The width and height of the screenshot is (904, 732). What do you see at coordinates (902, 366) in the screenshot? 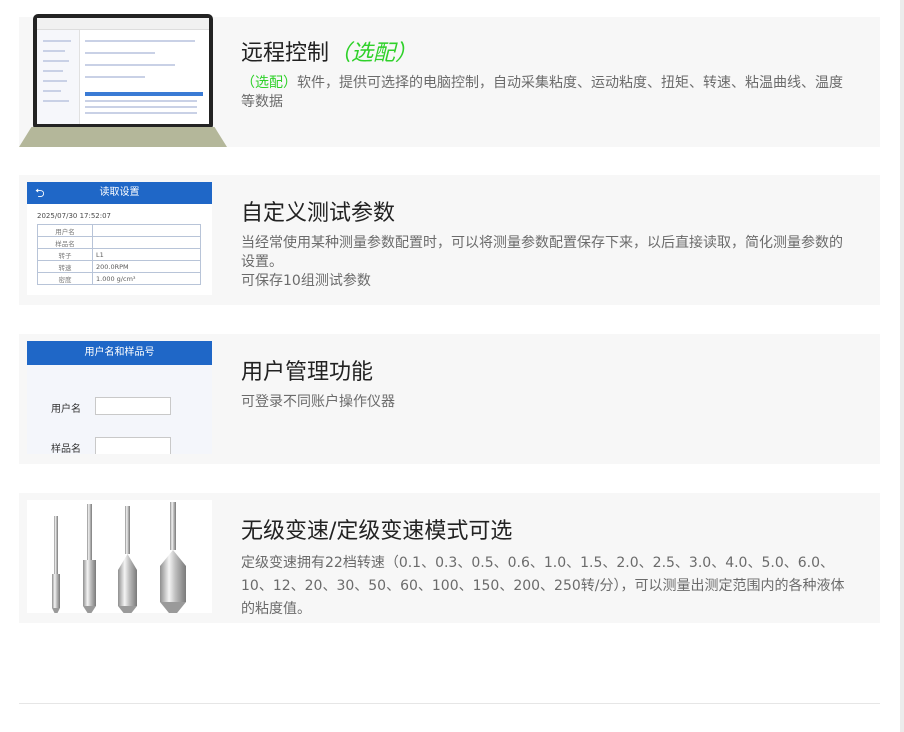
I see `page-scrollbar` at bounding box center [902, 366].